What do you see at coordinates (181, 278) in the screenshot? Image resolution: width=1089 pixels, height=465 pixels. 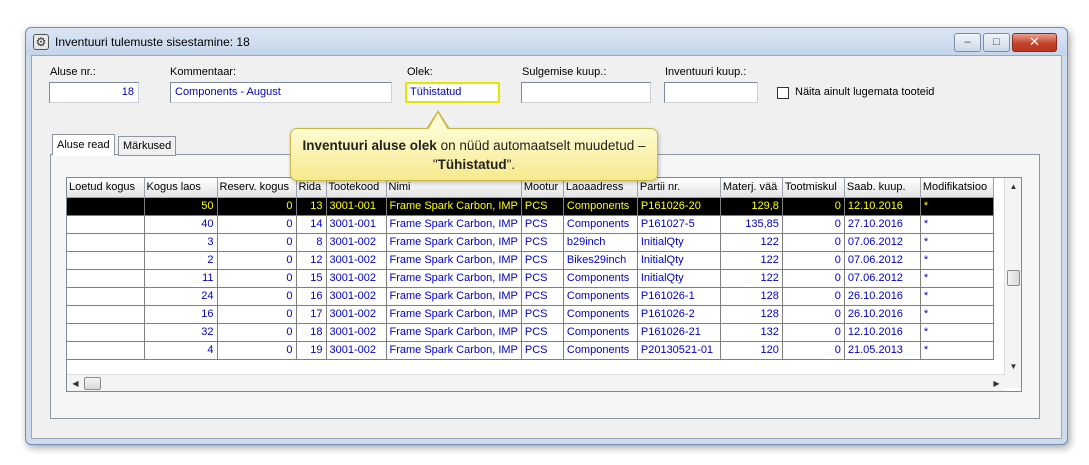 I see `table-cell: 11` at bounding box center [181, 278].